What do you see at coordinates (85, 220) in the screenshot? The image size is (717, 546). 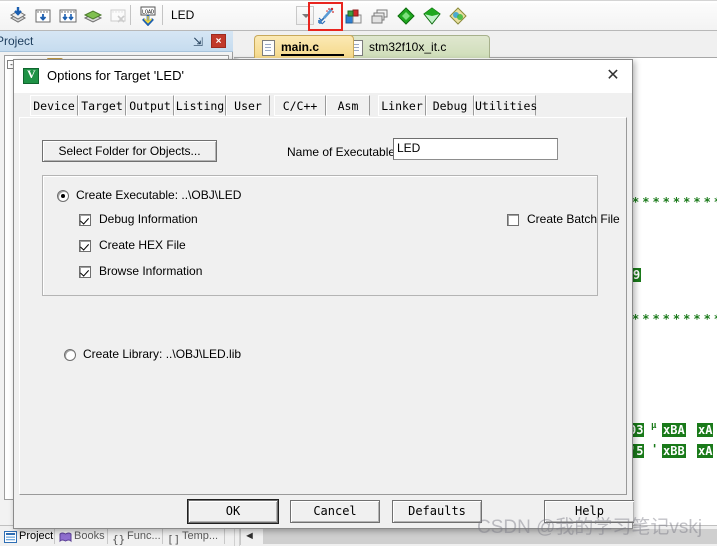 I see `debug-information-checkbox` at bounding box center [85, 220].